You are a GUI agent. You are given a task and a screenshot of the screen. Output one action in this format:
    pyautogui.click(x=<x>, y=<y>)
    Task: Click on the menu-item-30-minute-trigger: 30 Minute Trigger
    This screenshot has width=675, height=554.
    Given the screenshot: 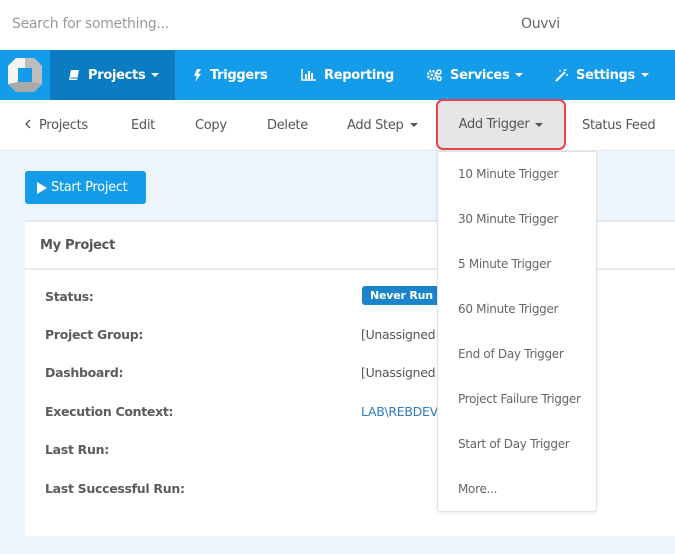 What is the action you would take?
    pyautogui.click(x=508, y=219)
    